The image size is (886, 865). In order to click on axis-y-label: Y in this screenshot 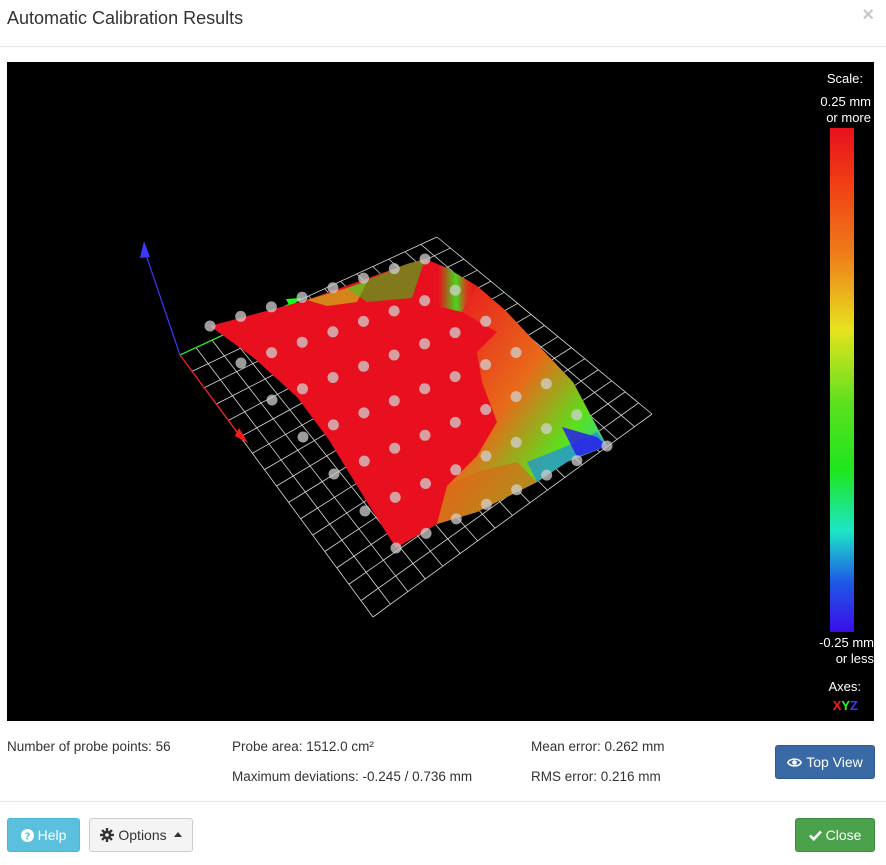, I will do `click(846, 705)`.